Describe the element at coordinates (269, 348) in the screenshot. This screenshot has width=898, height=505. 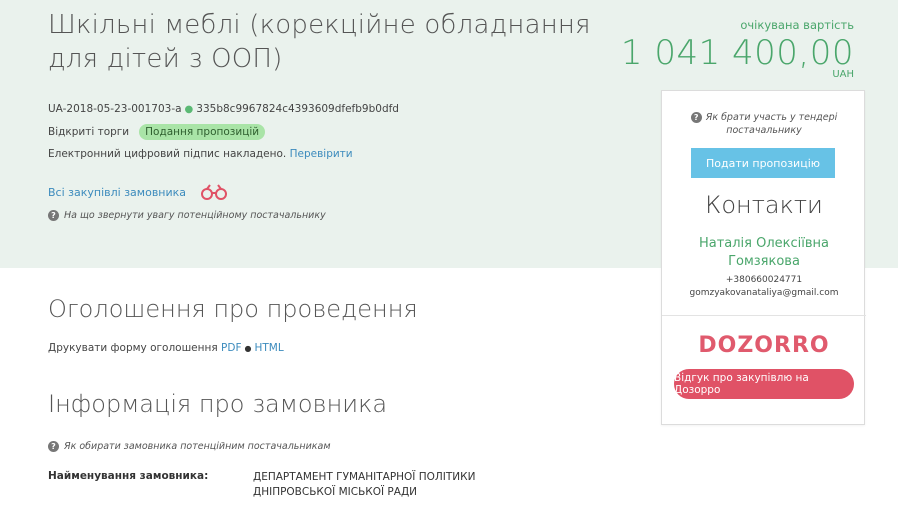
I see `print-html-link: HTML` at that location.